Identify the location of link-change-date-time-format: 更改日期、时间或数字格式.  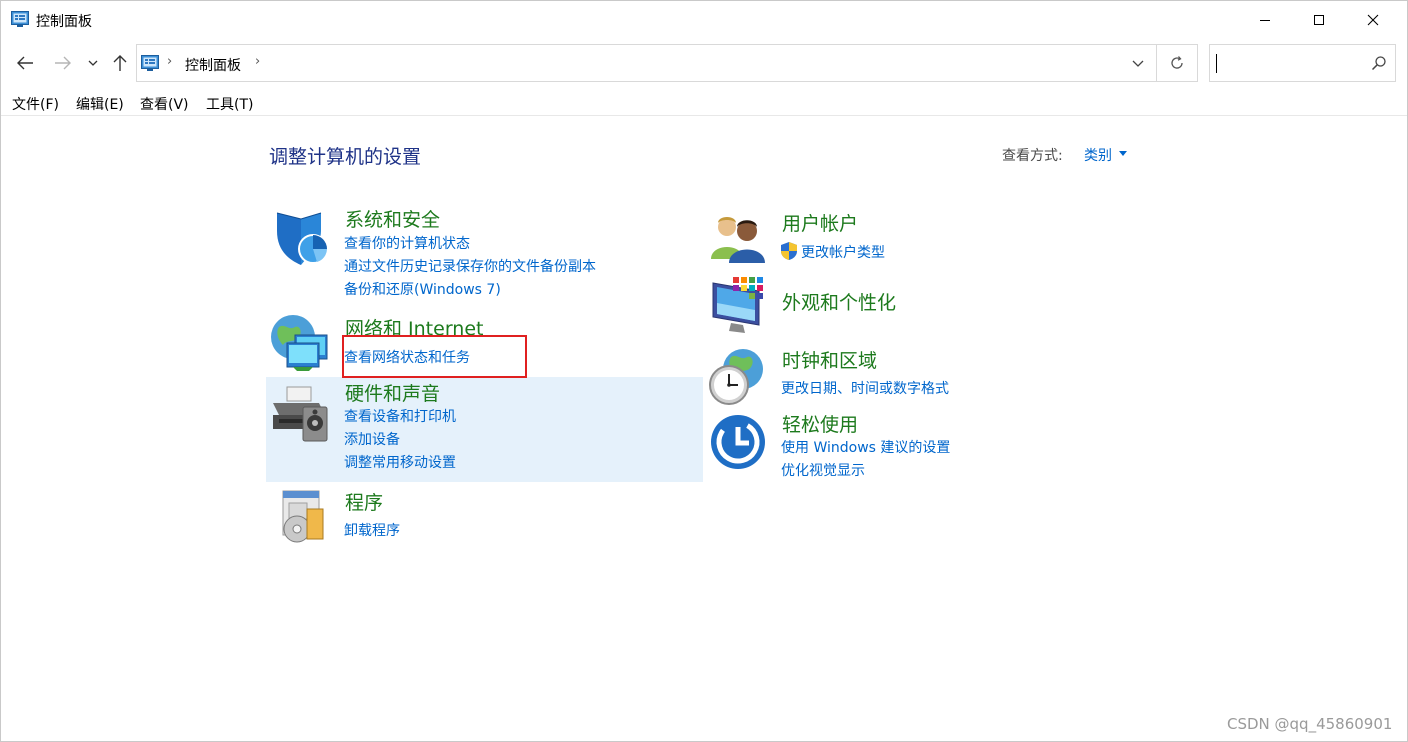
(865, 388).